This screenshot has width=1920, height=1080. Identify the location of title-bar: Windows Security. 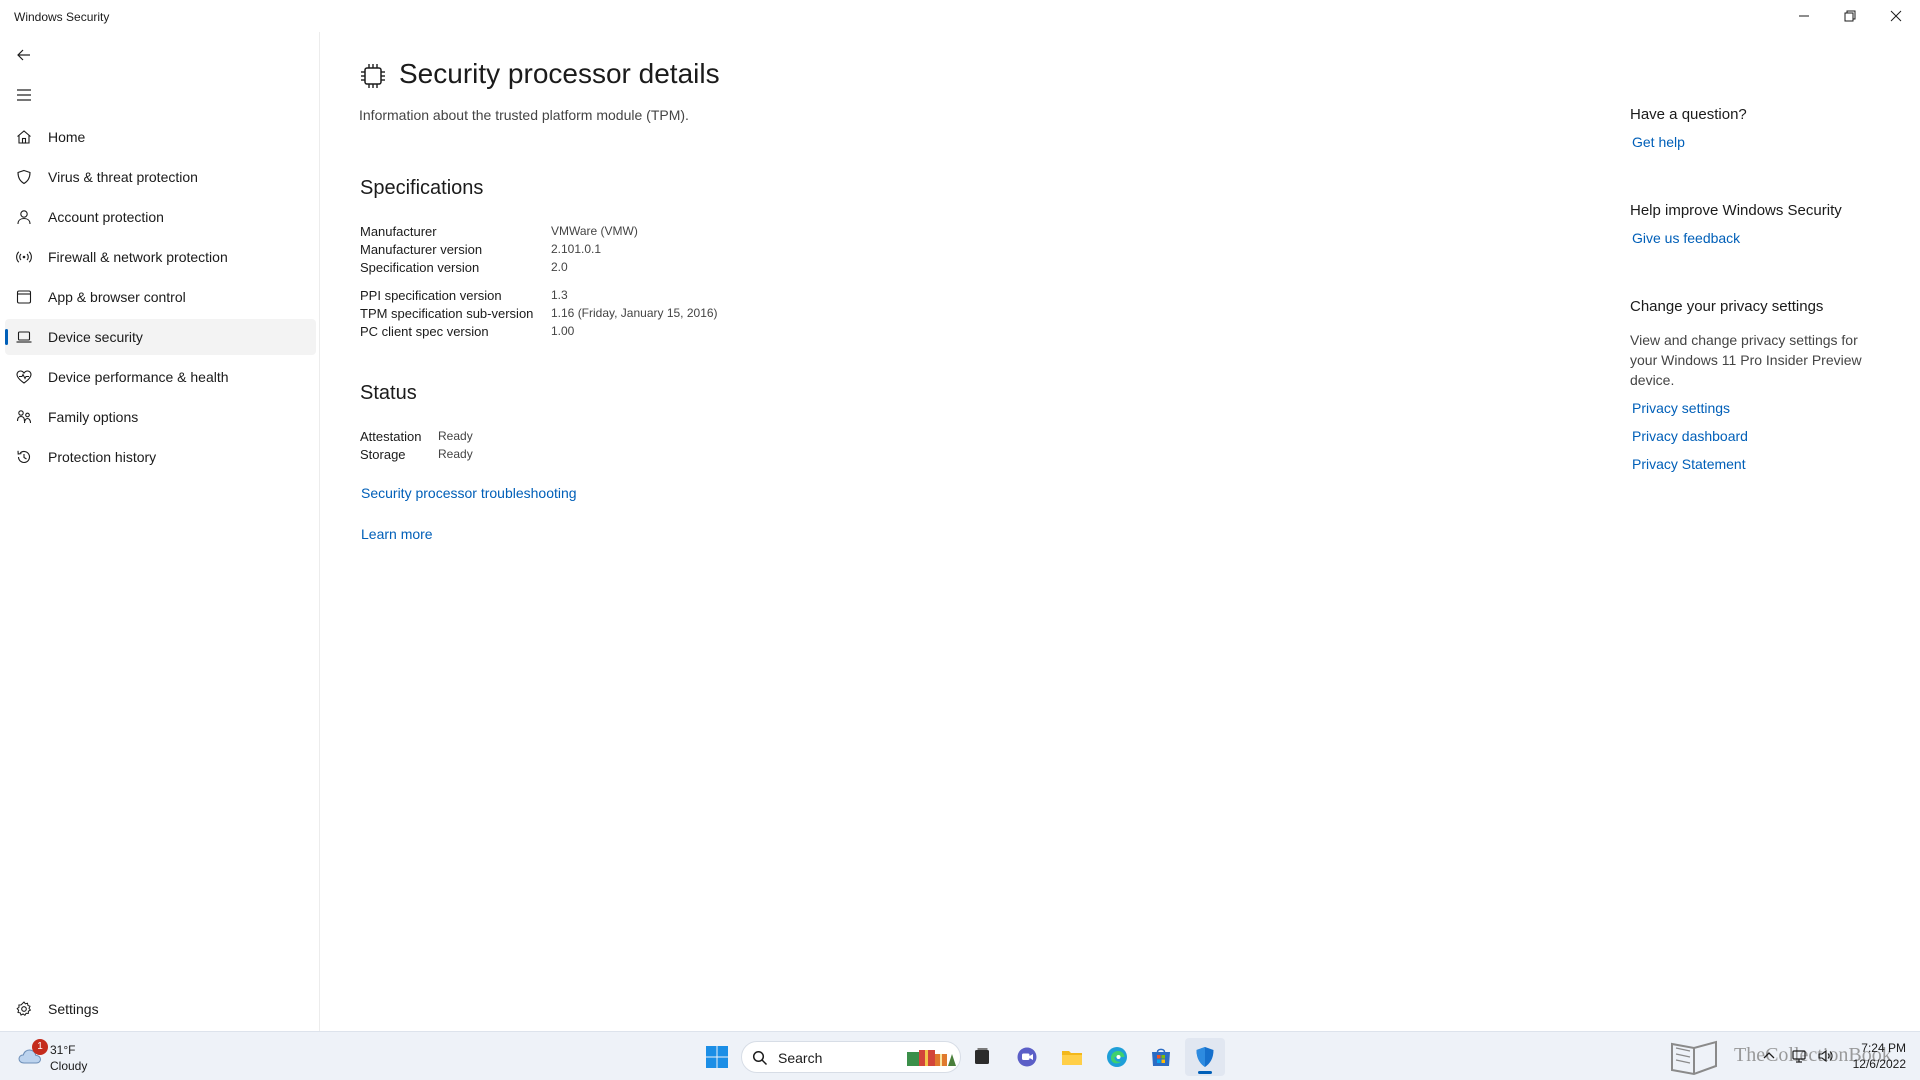
(960, 16).